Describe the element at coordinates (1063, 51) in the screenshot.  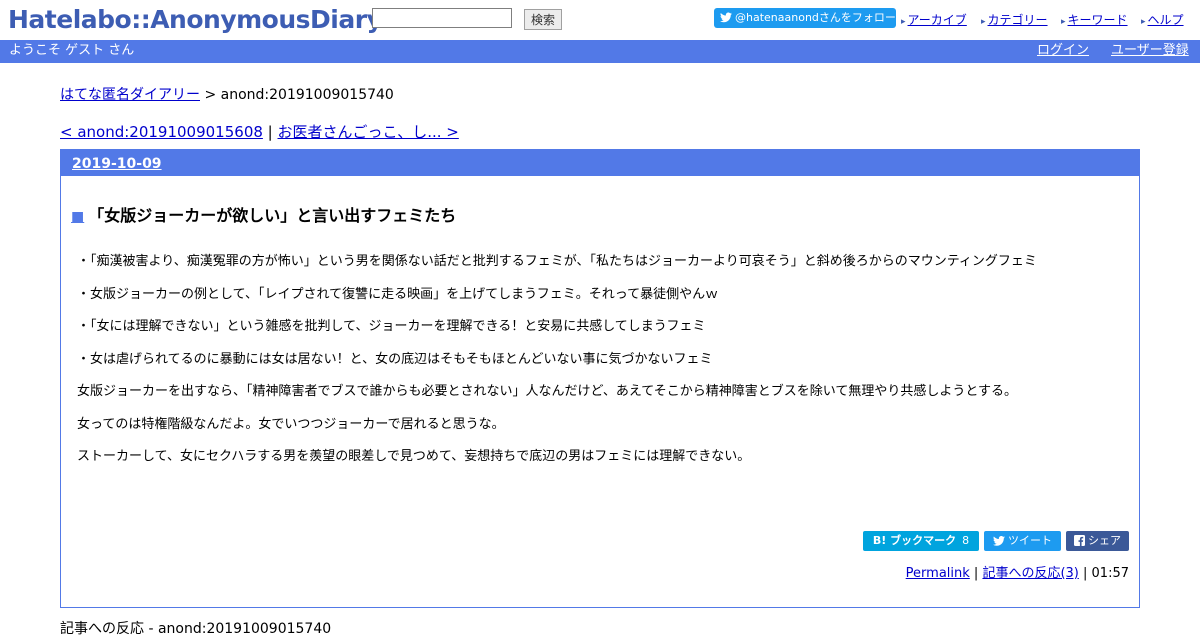
I see `login-link: ログイン` at that location.